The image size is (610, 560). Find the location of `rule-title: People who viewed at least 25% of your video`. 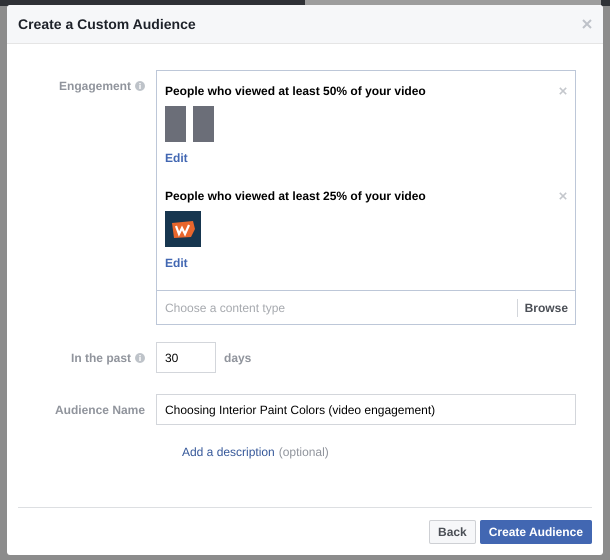

rule-title: People who viewed at least 25% of your video is located at coordinates (295, 196).